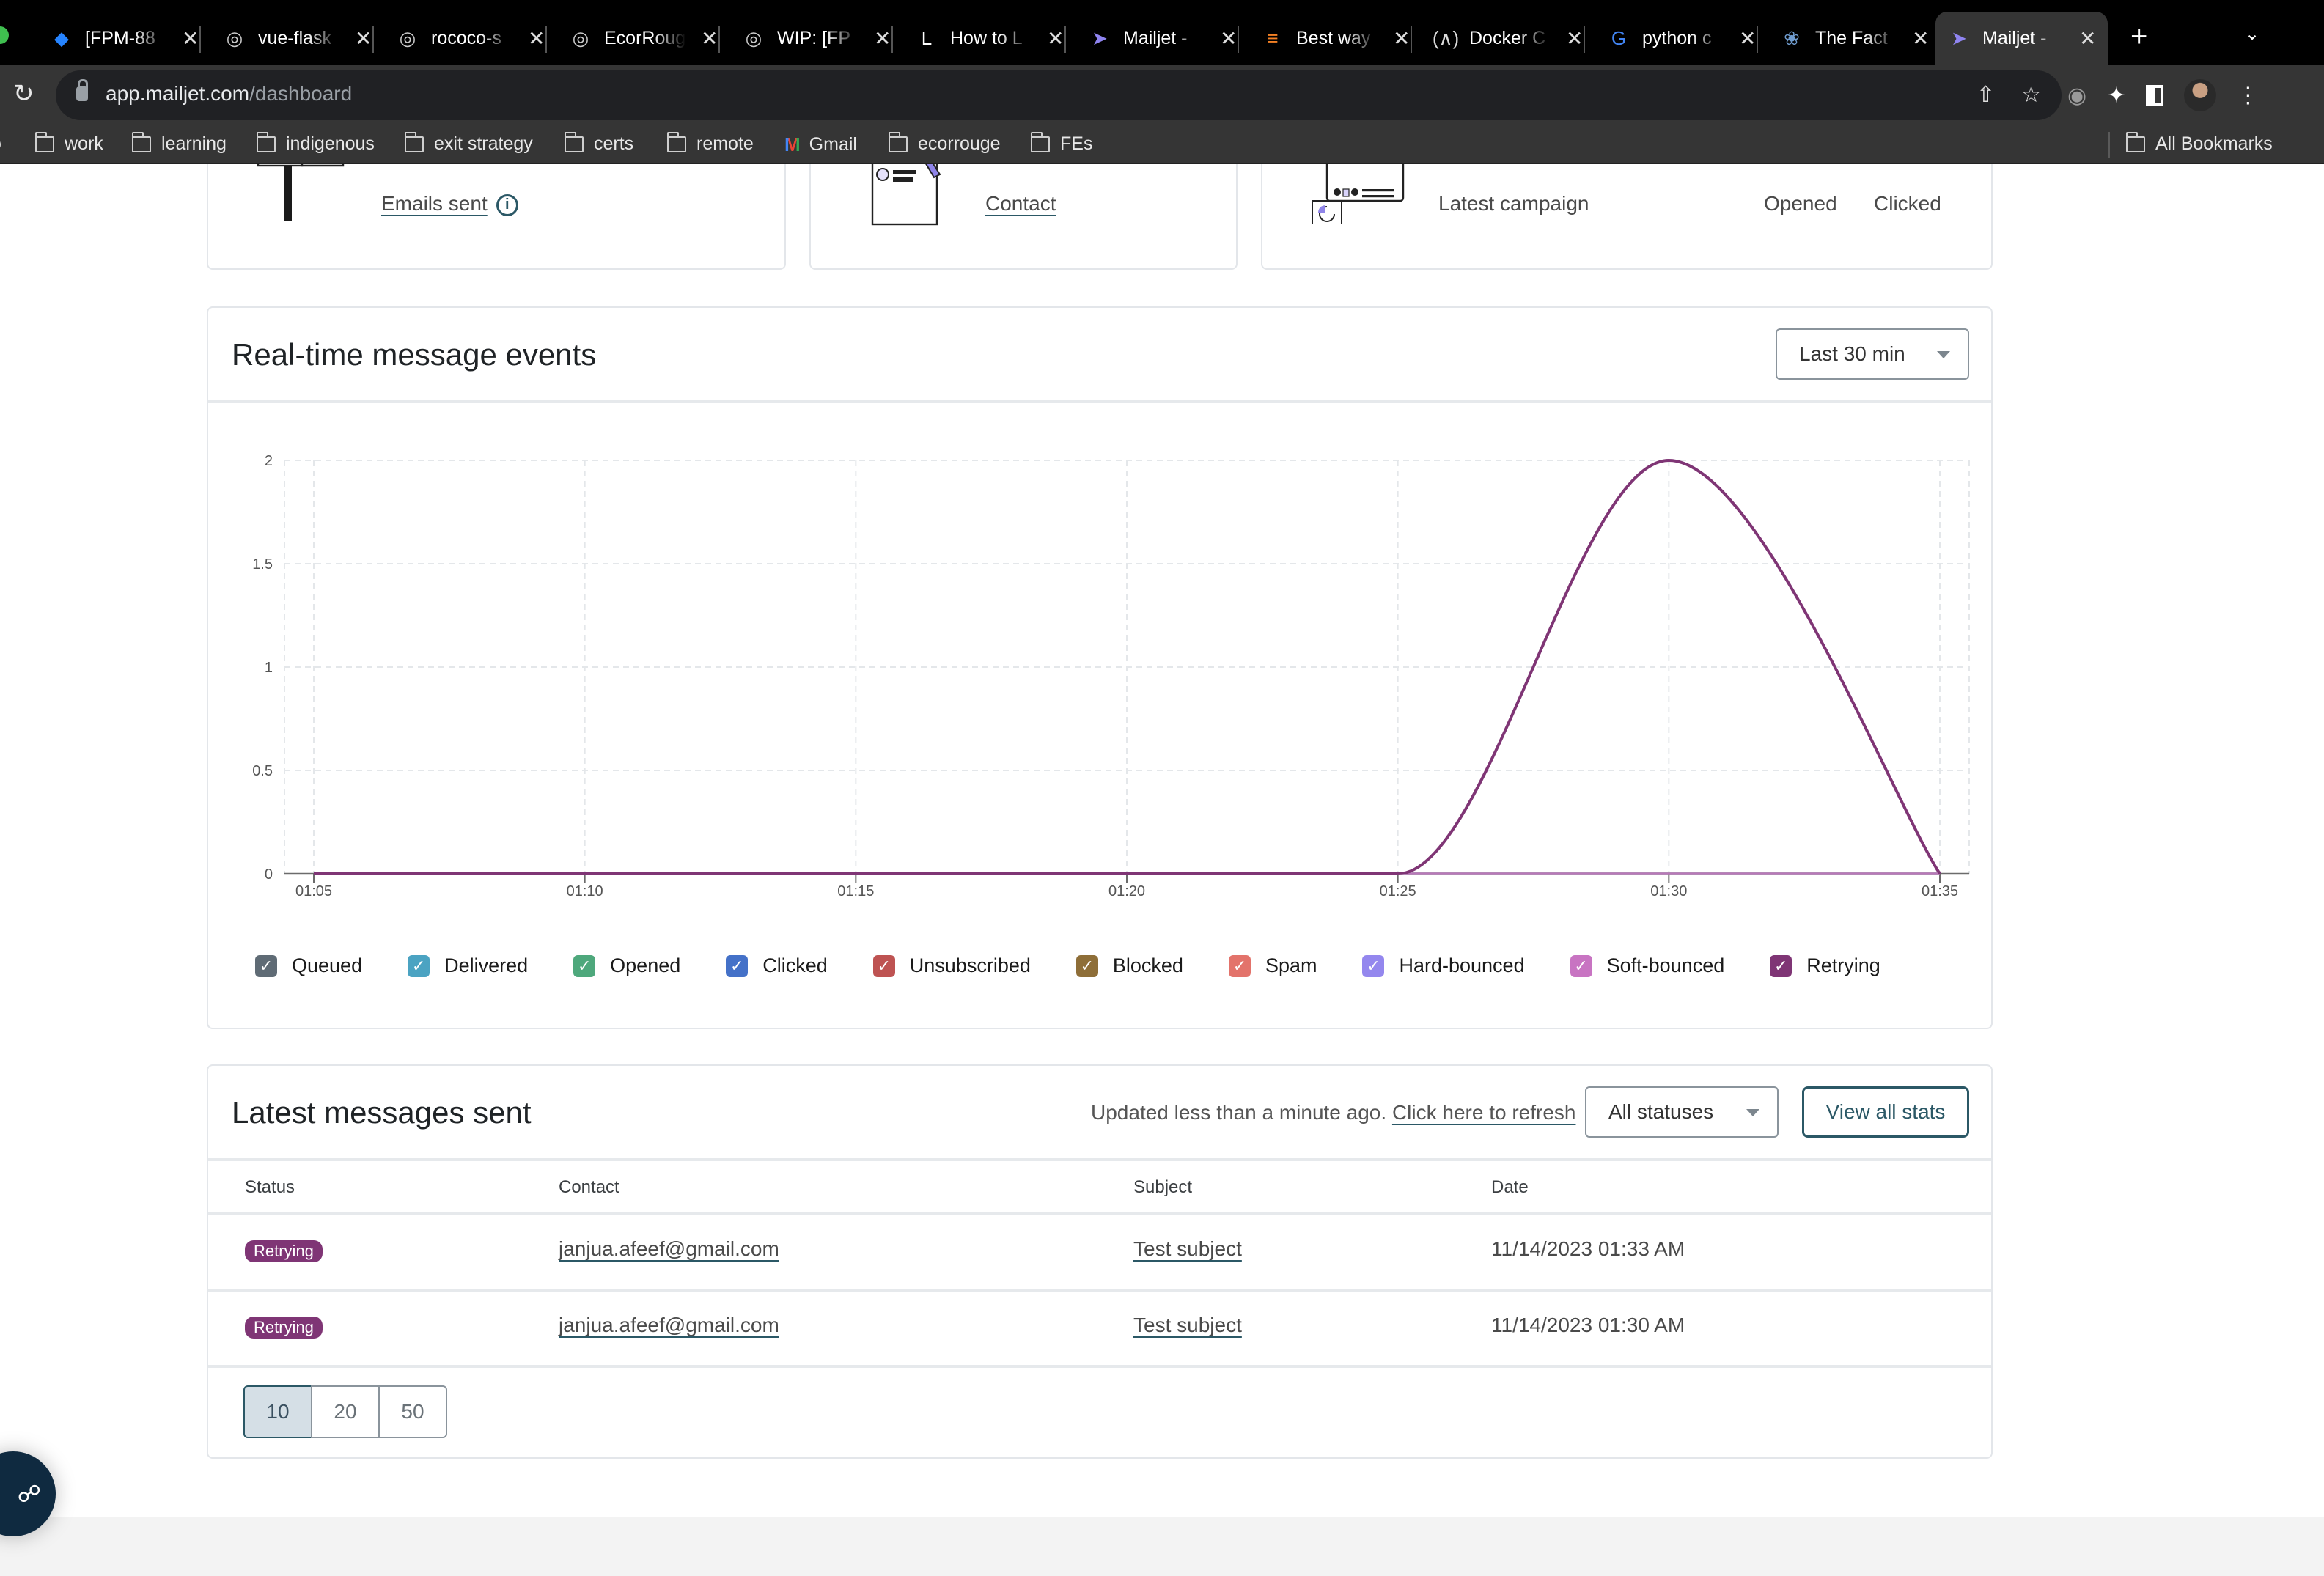  Describe the element at coordinates (327, 965) in the screenshot. I see `legend-label: Queued` at that location.